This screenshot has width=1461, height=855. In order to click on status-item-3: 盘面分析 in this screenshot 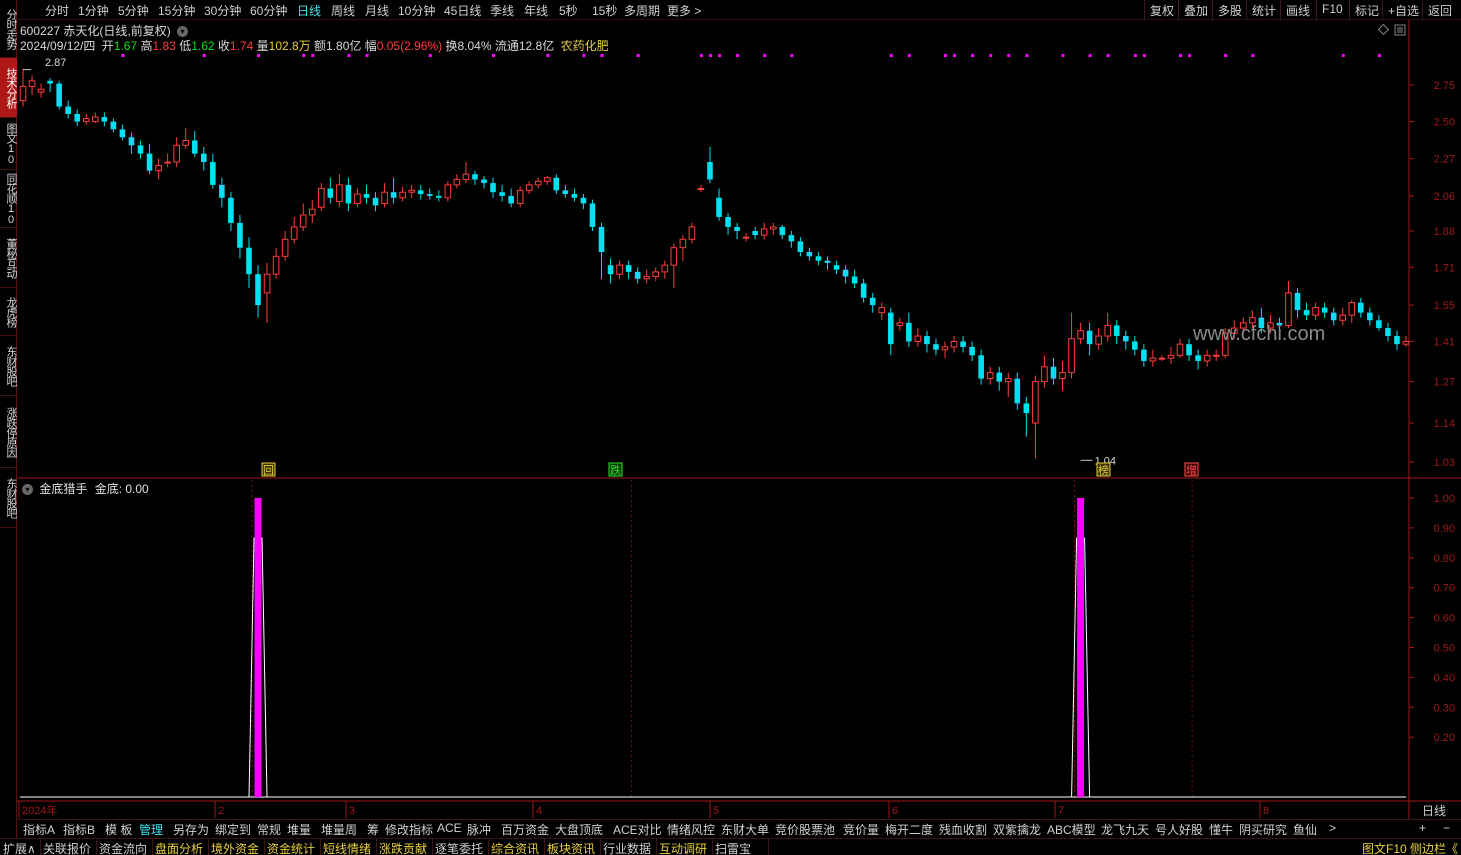, I will do `click(179, 847)`.